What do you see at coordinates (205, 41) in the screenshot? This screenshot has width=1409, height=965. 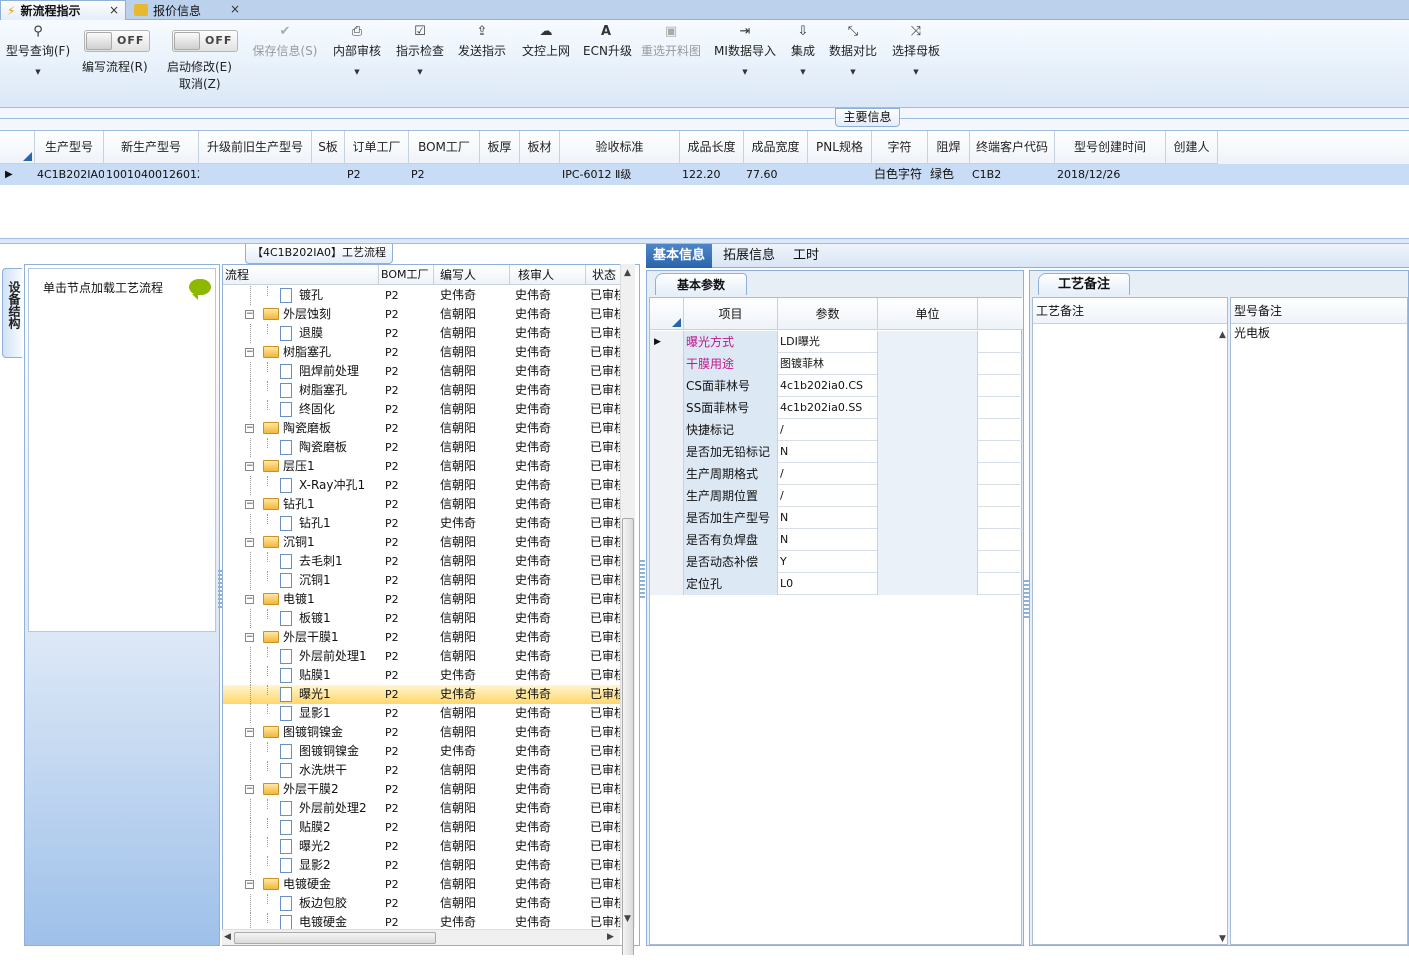 I see `enable-edit-toggle: OFF` at bounding box center [205, 41].